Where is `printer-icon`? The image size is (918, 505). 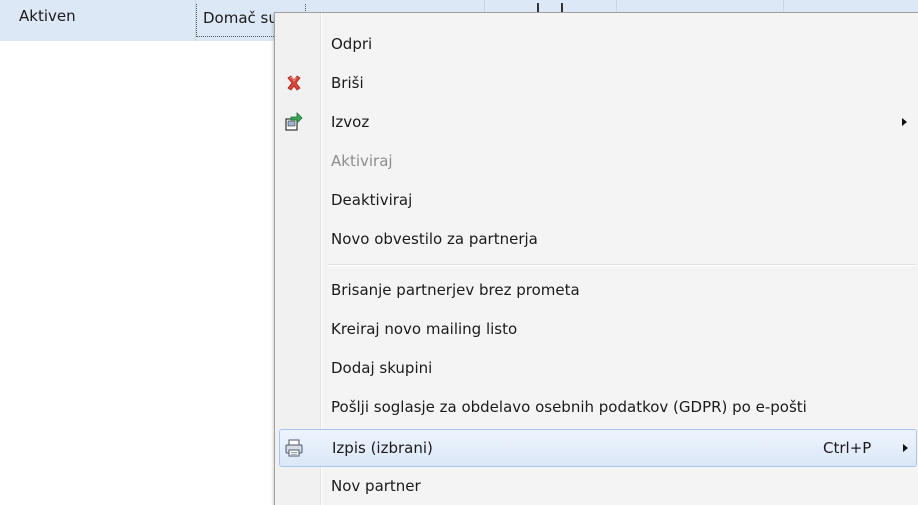 printer-icon is located at coordinates (294, 448).